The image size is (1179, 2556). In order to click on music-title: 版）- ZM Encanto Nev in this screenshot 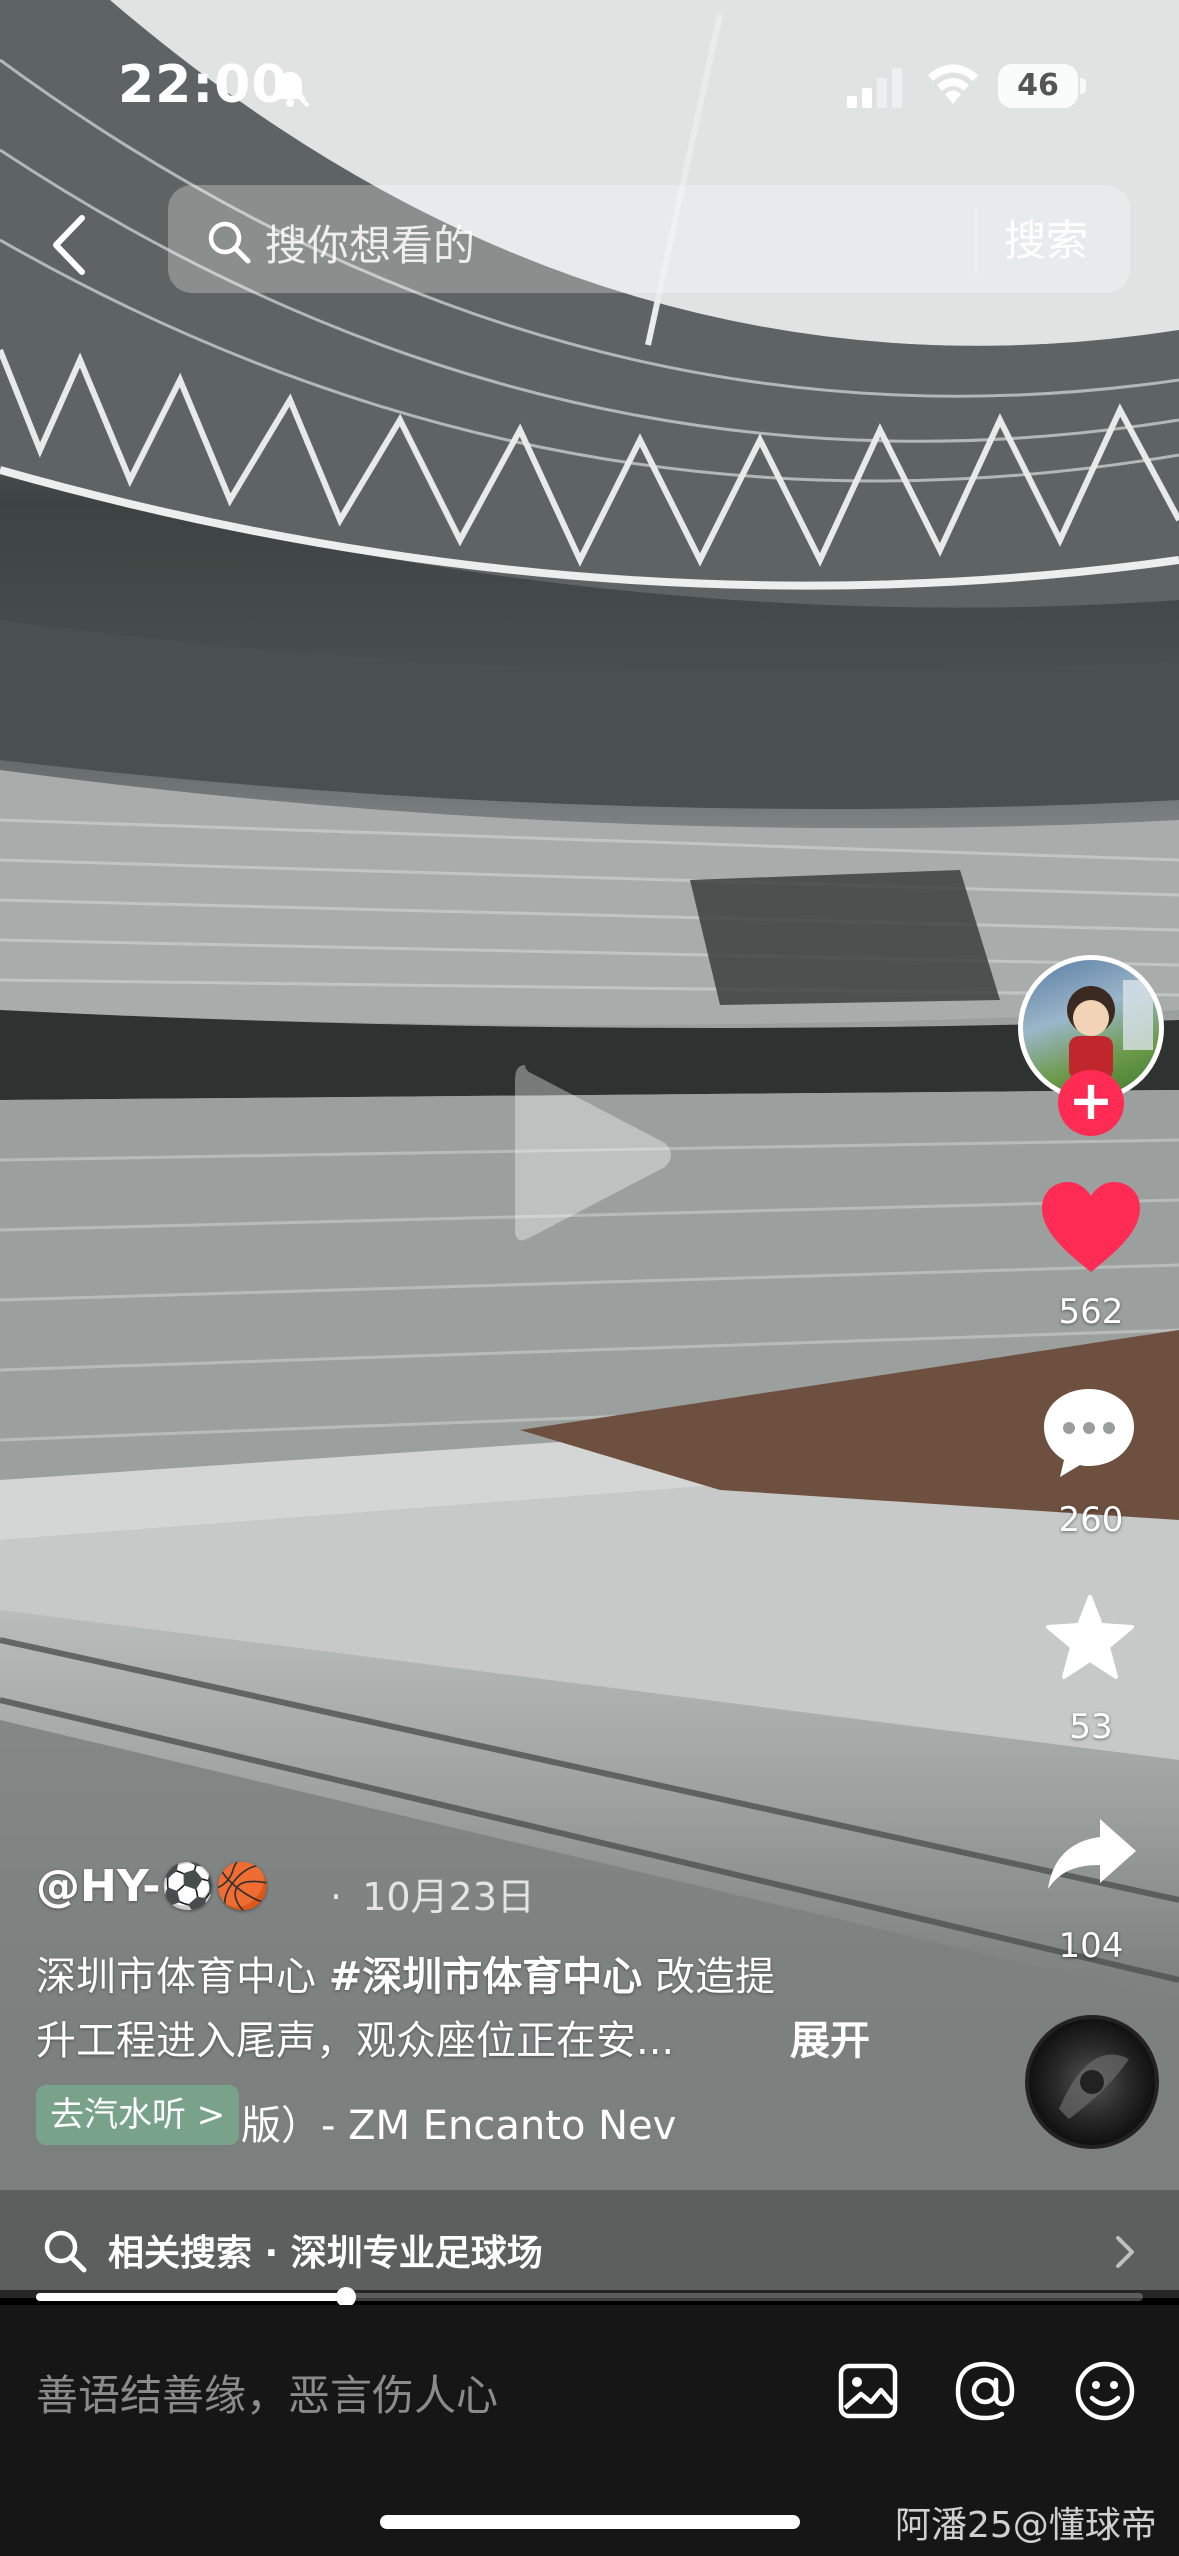, I will do `click(459, 2125)`.